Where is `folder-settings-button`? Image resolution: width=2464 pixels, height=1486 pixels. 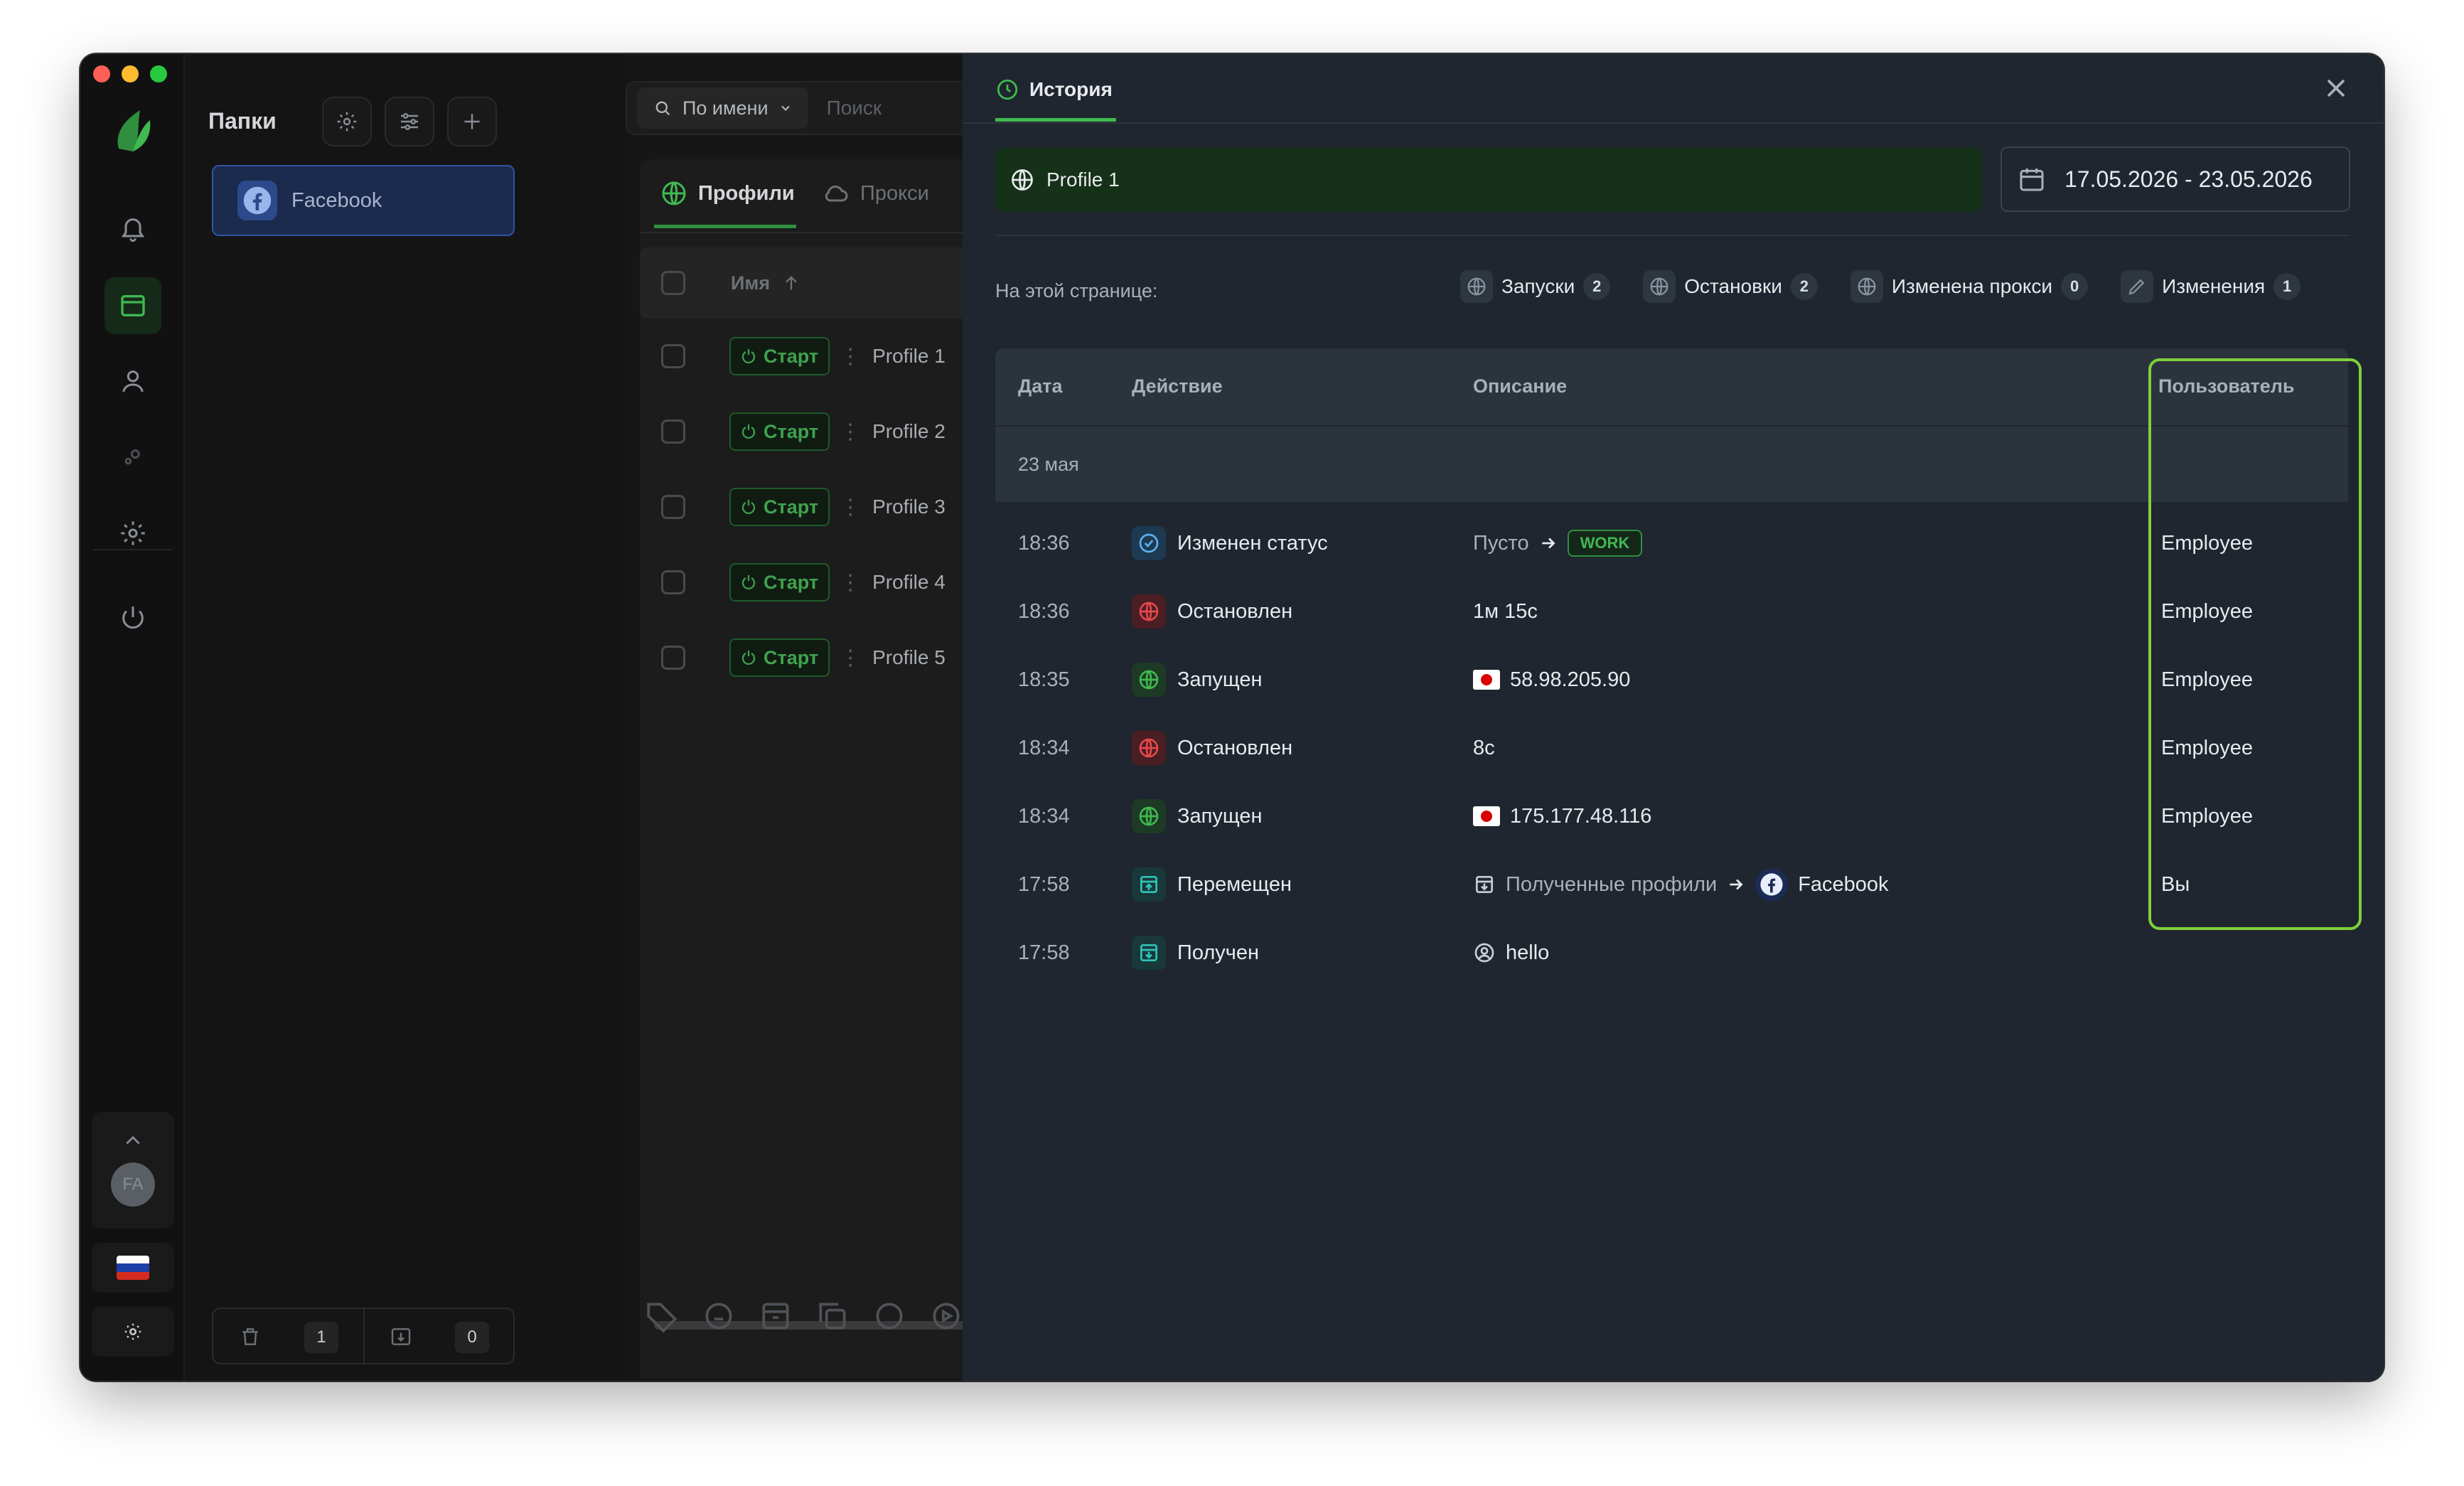 folder-settings-button is located at coordinates (347, 121).